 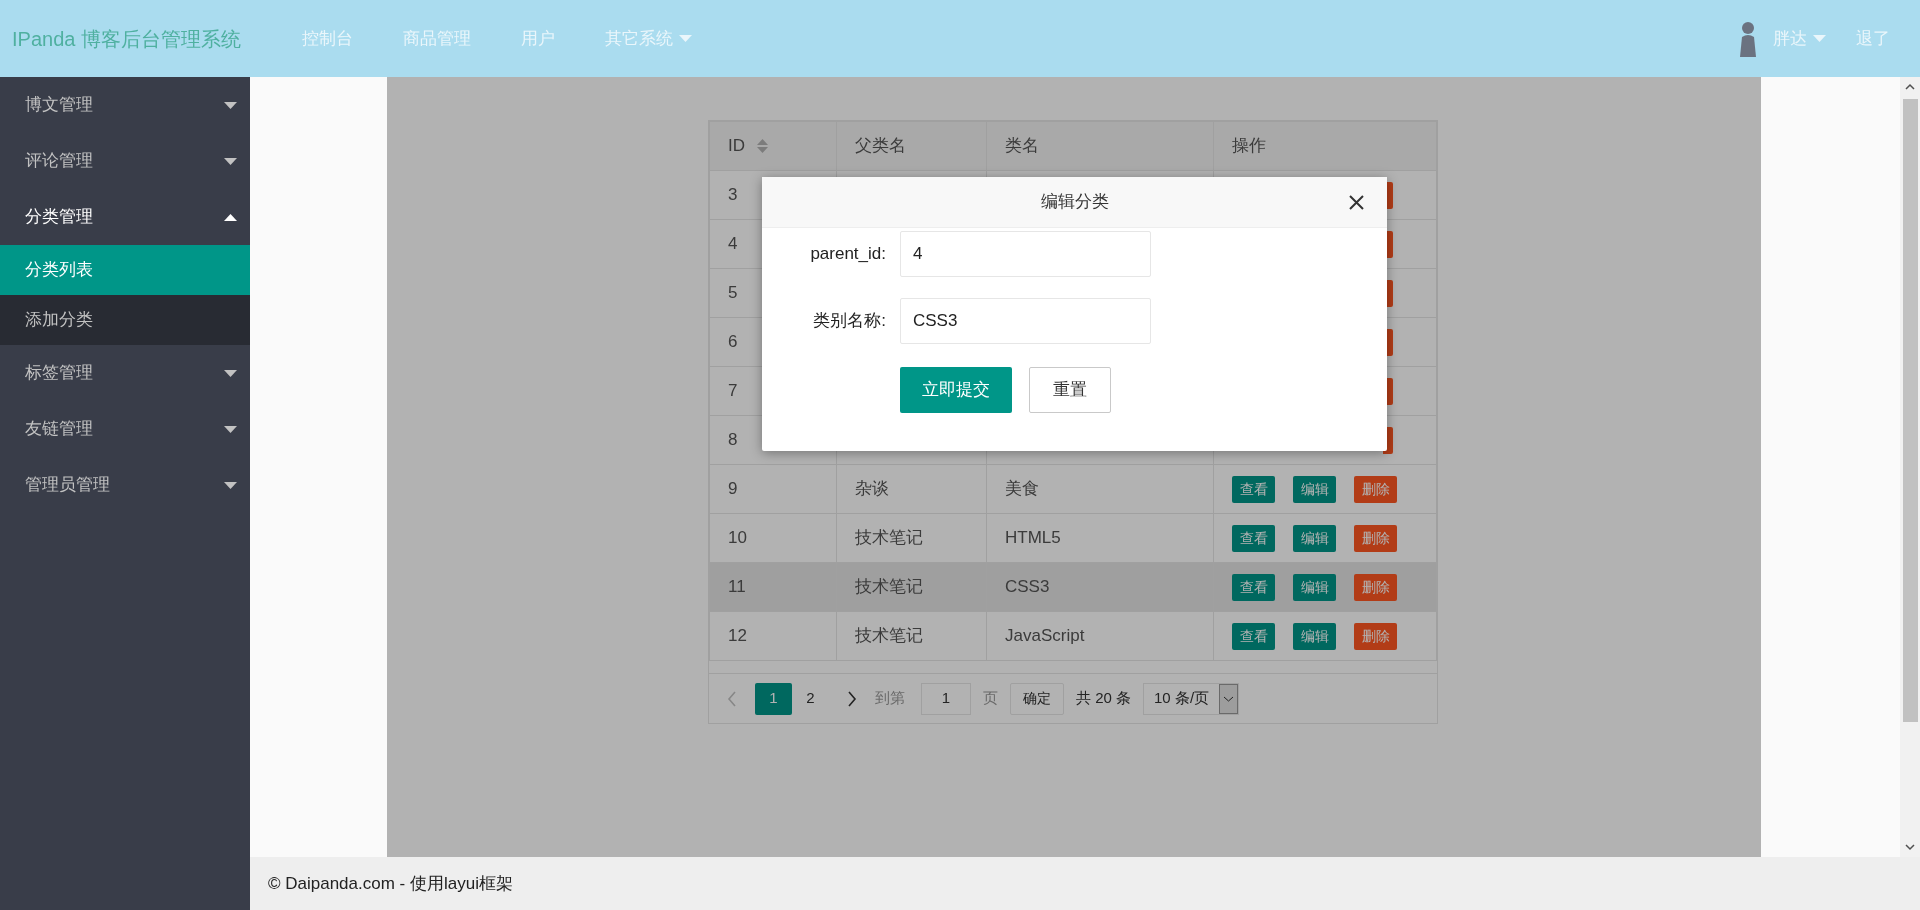 I want to click on table-row: 11 技术笔记 CSS3 查看 编辑 删除, so click(x=1073, y=587).